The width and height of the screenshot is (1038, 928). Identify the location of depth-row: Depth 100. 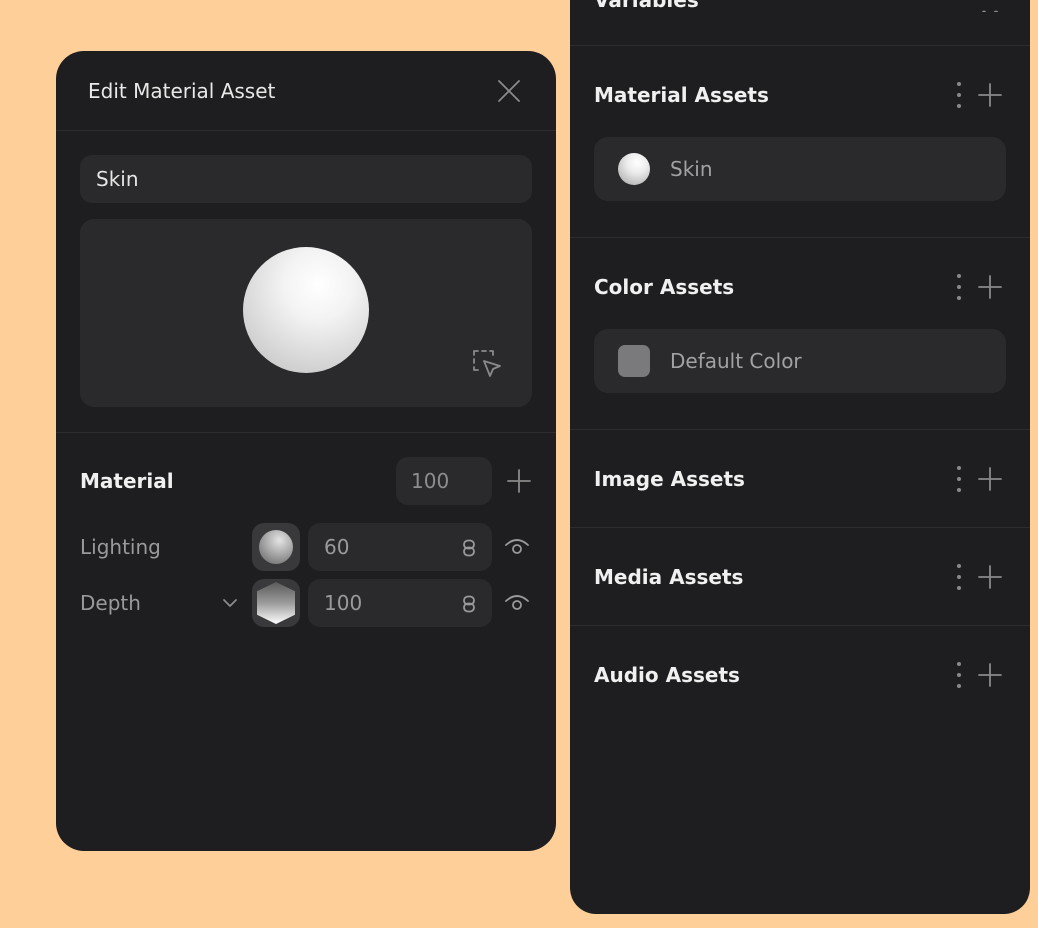
(306, 603).